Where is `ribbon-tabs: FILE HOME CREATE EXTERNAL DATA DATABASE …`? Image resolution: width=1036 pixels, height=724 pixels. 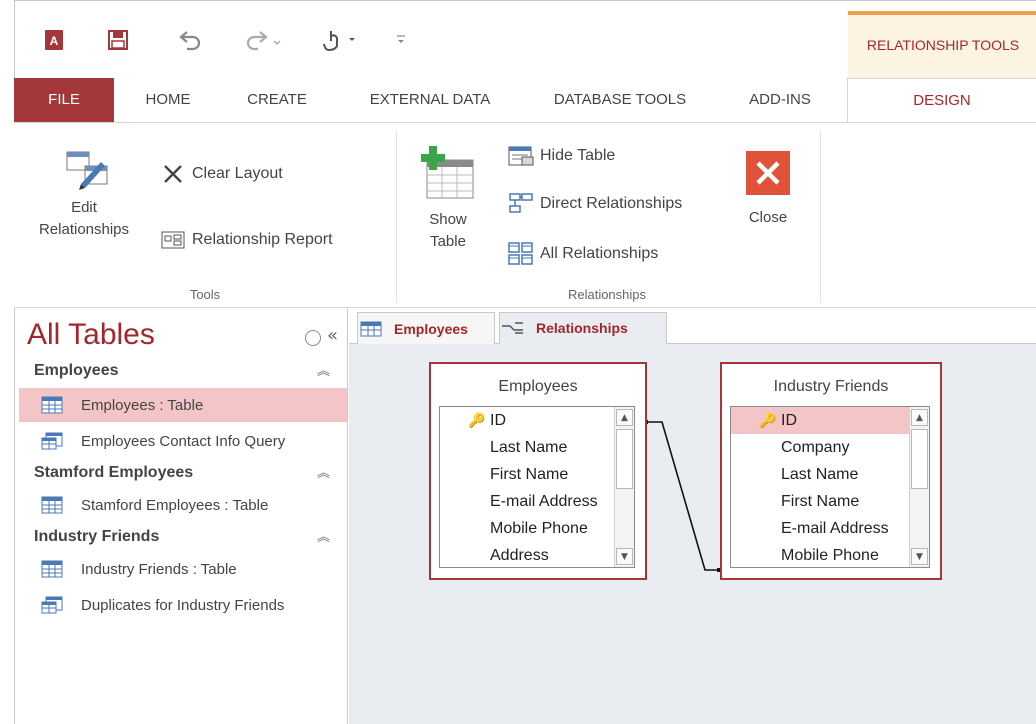 ribbon-tabs: FILE HOME CREATE EXTERNAL DATA DATABASE … is located at coordinates (525, 100).